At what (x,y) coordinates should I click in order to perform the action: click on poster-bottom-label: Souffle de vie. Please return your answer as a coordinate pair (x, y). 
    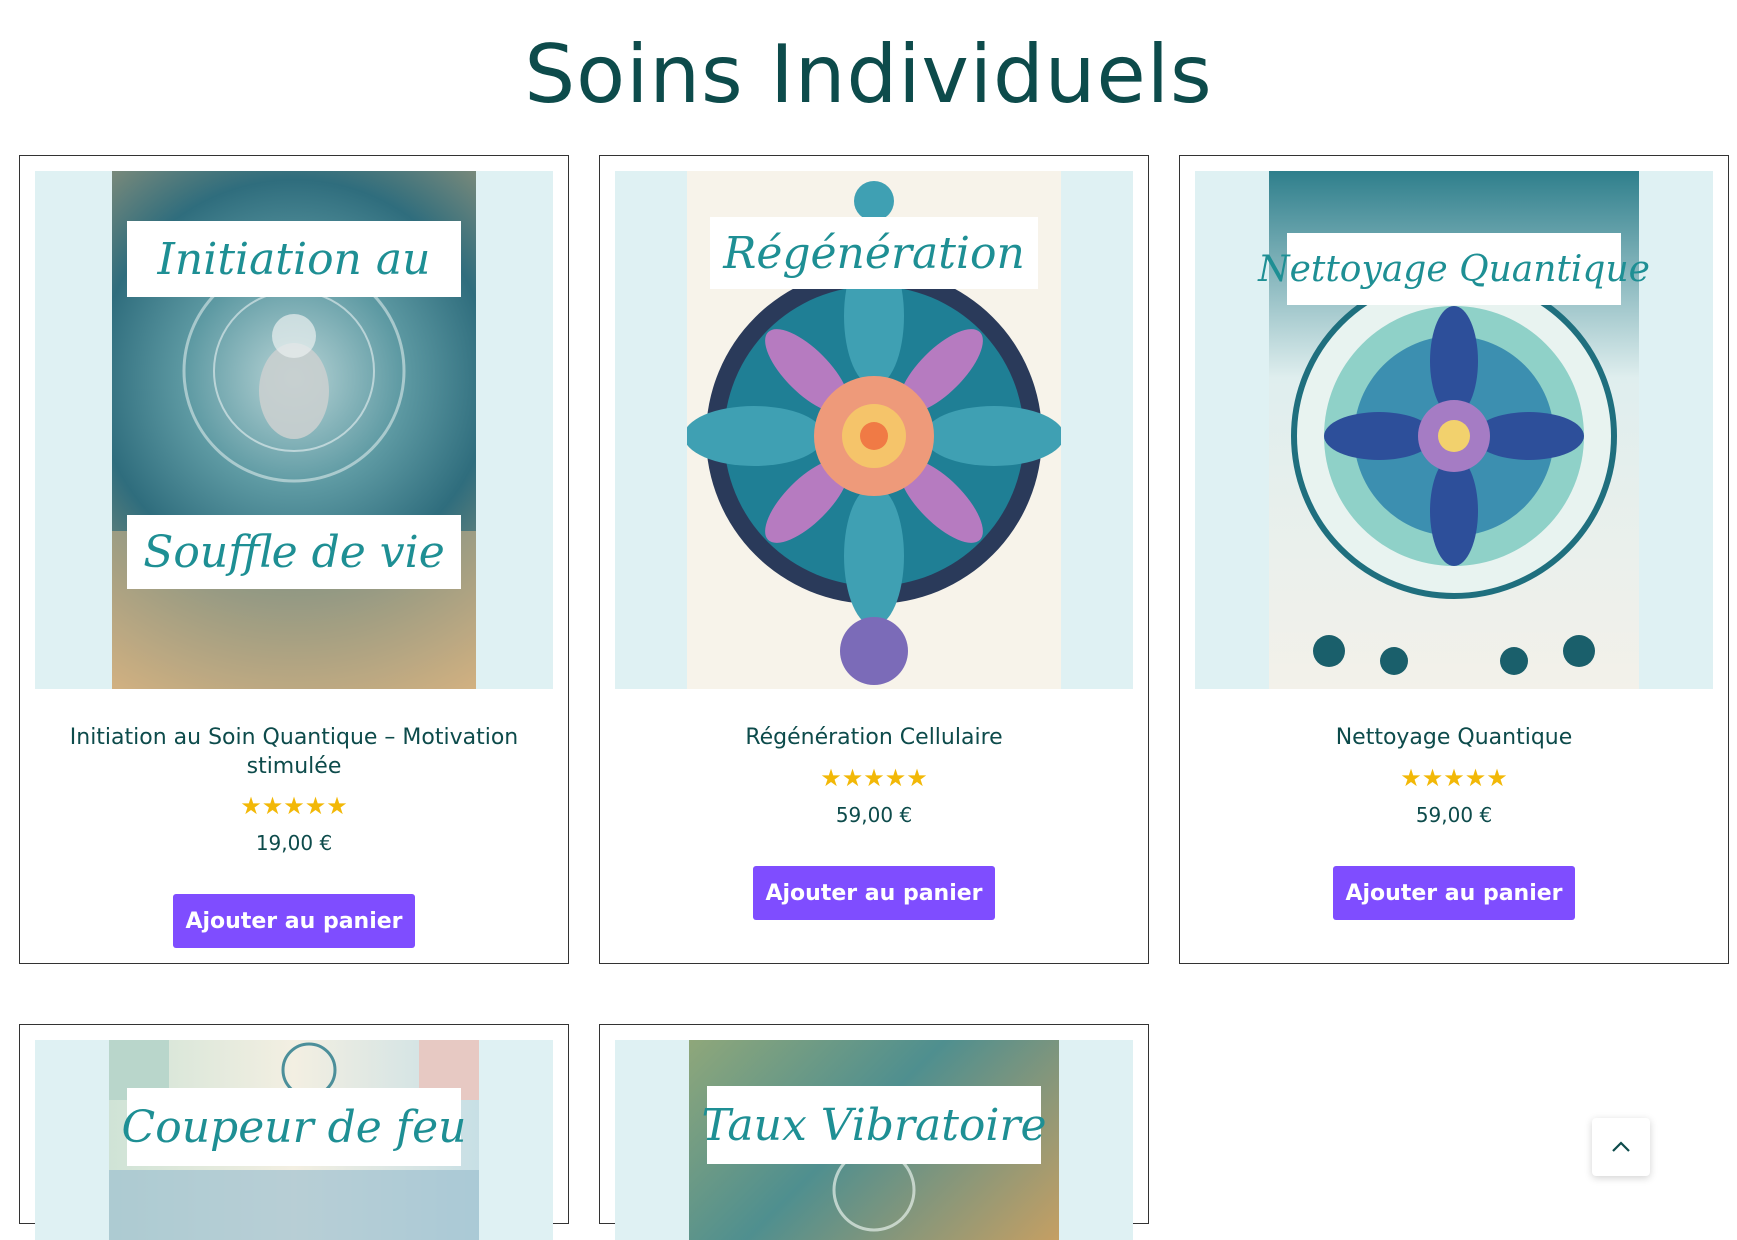
    Looking at the image, I should click on (294, 552).